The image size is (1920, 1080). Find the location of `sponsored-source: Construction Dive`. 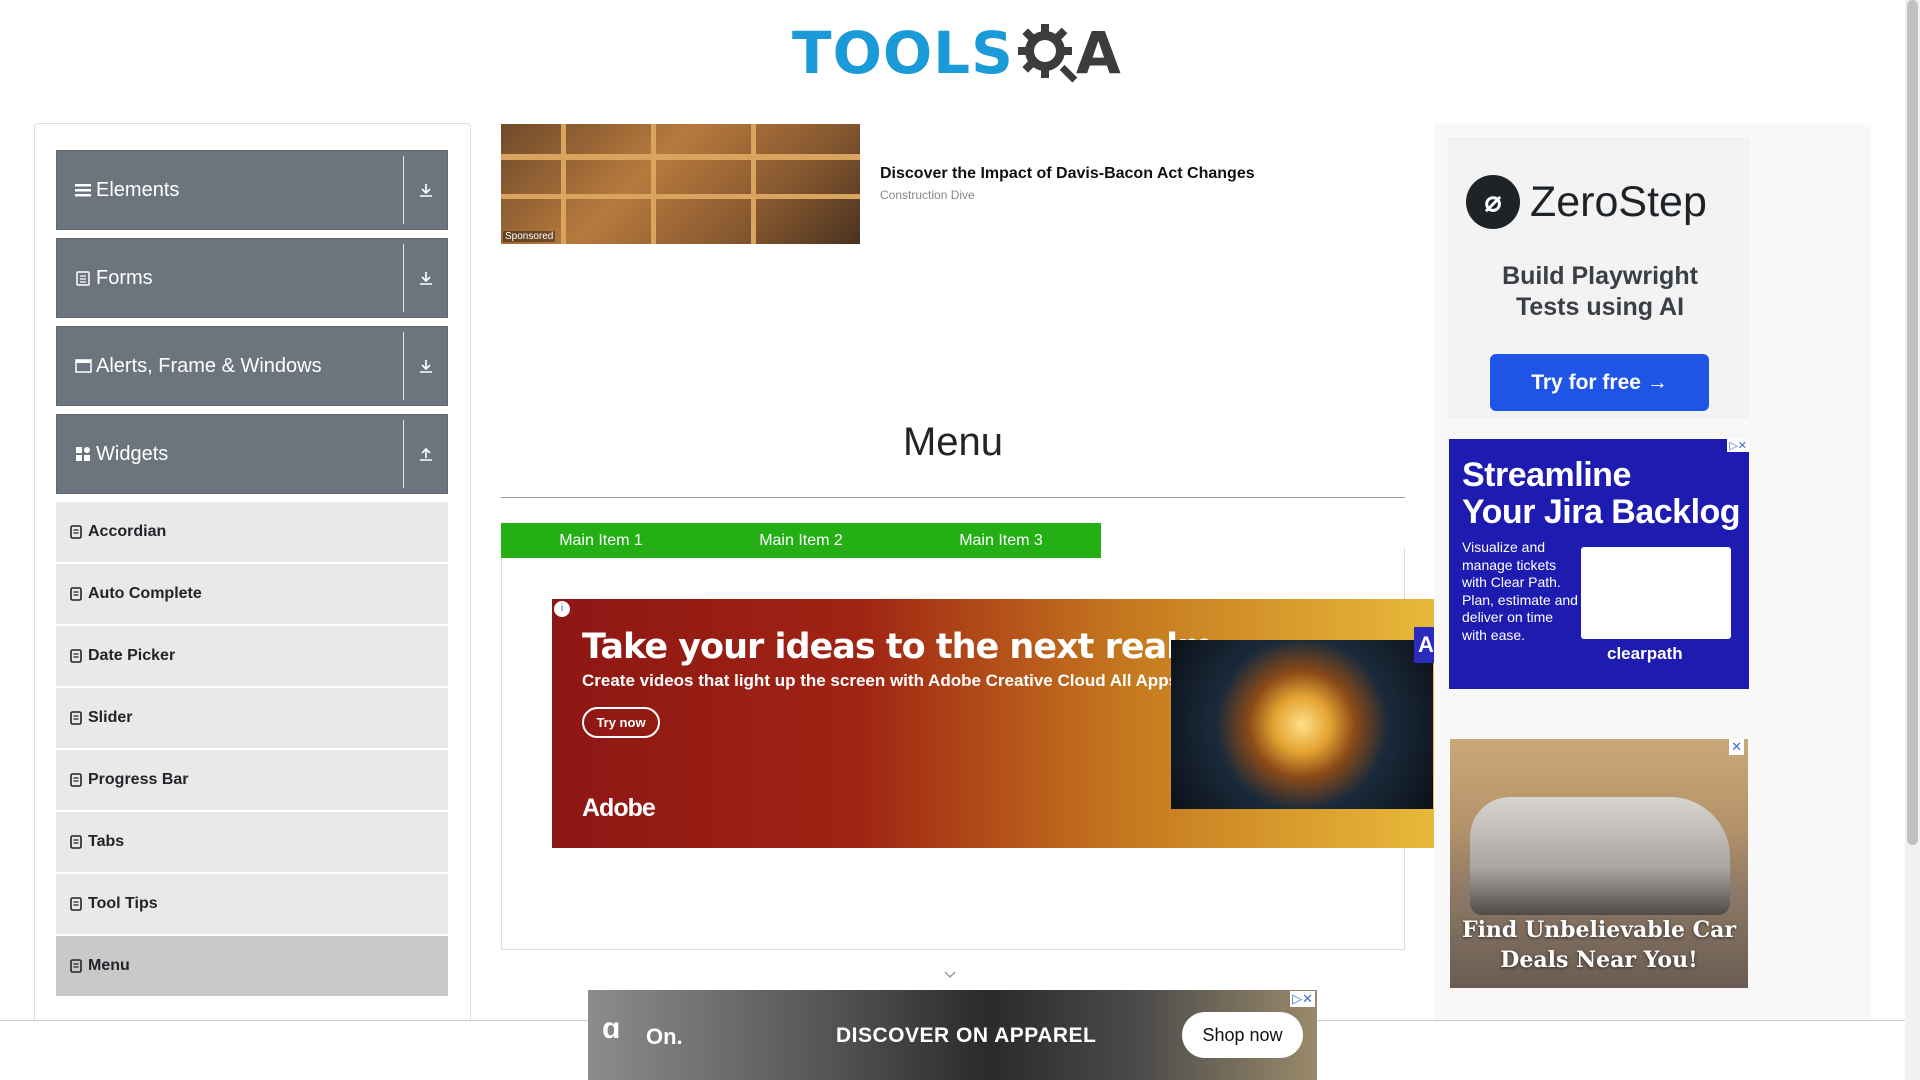

sponsored-source: Construction Dive is located at coordinates (927, 195).